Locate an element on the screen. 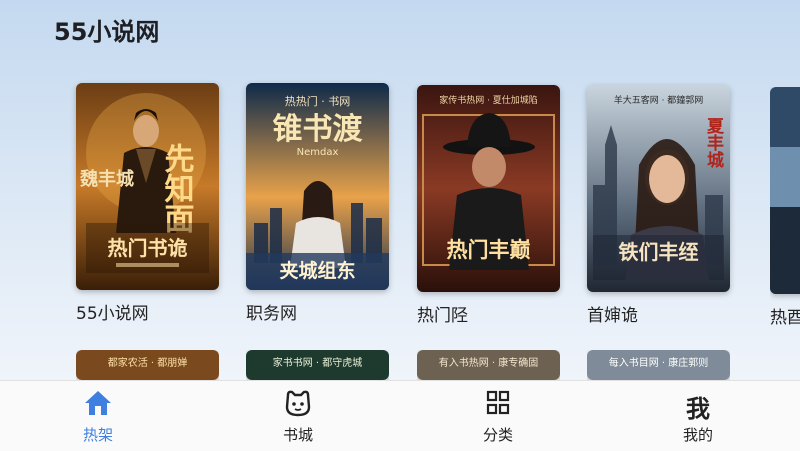 The height and width of the screenshot is (451, 800). cover-title-text: 夏丰城 is located at coordinates (713, 143).